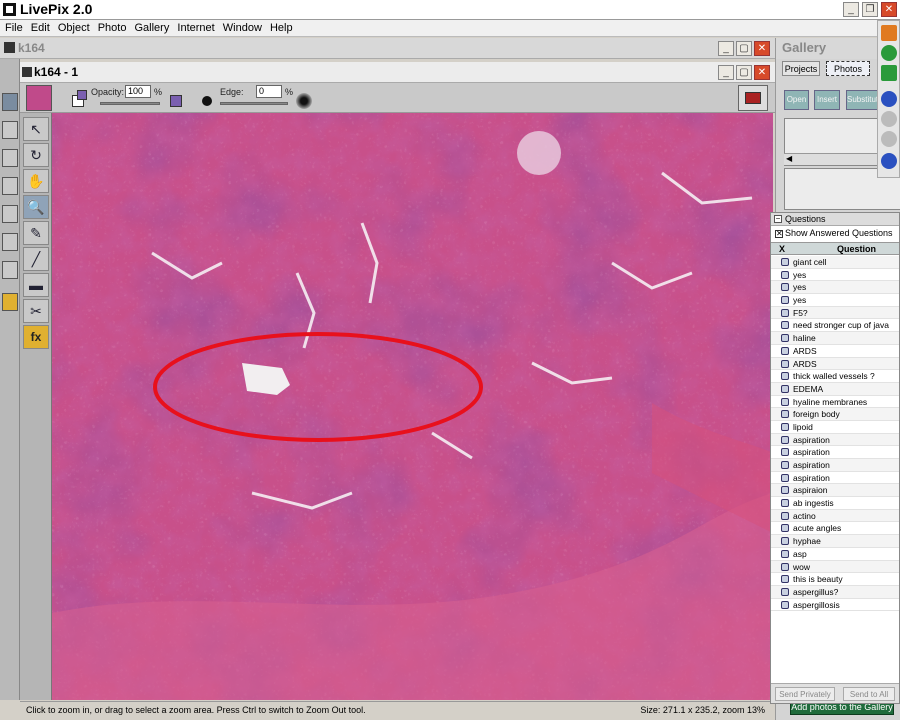 This screenshot has width=900, height=720. Describe the element at coordinates (71, 27) in the screenshot. I see `menu-object: Object` at that location.